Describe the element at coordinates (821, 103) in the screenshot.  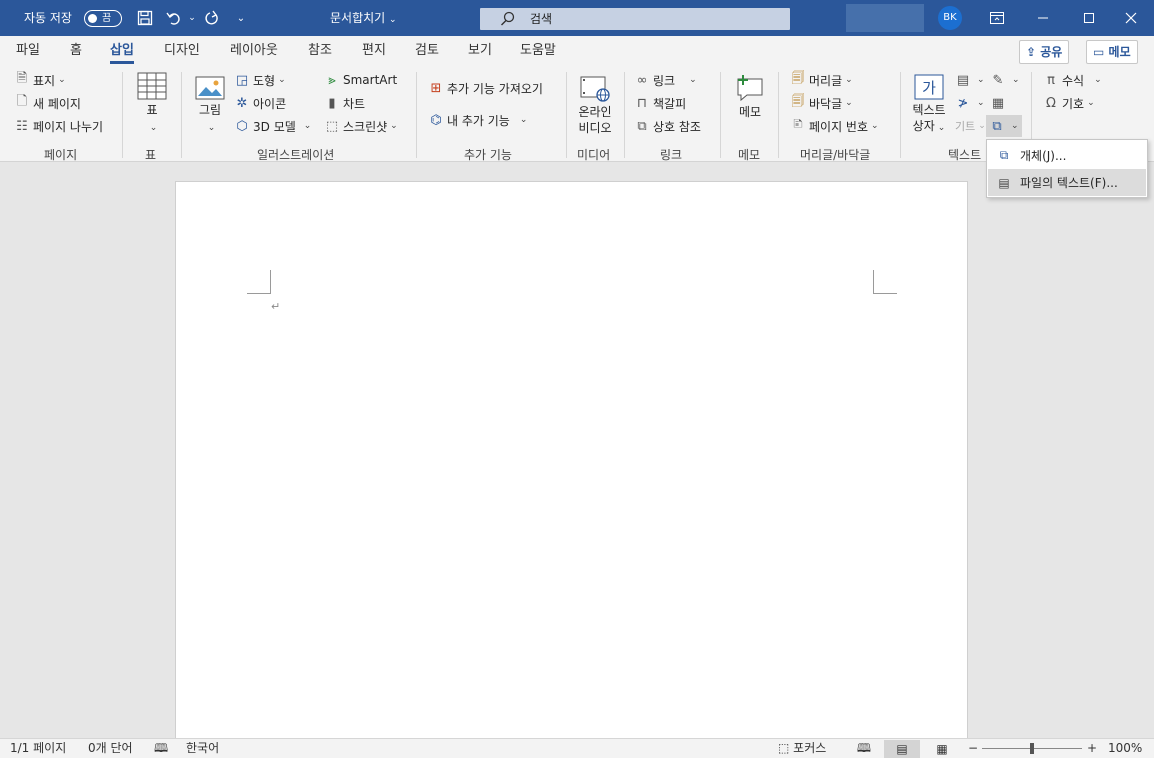
I see `footer-button: 🗐 바닥글 ⌄` at that location.